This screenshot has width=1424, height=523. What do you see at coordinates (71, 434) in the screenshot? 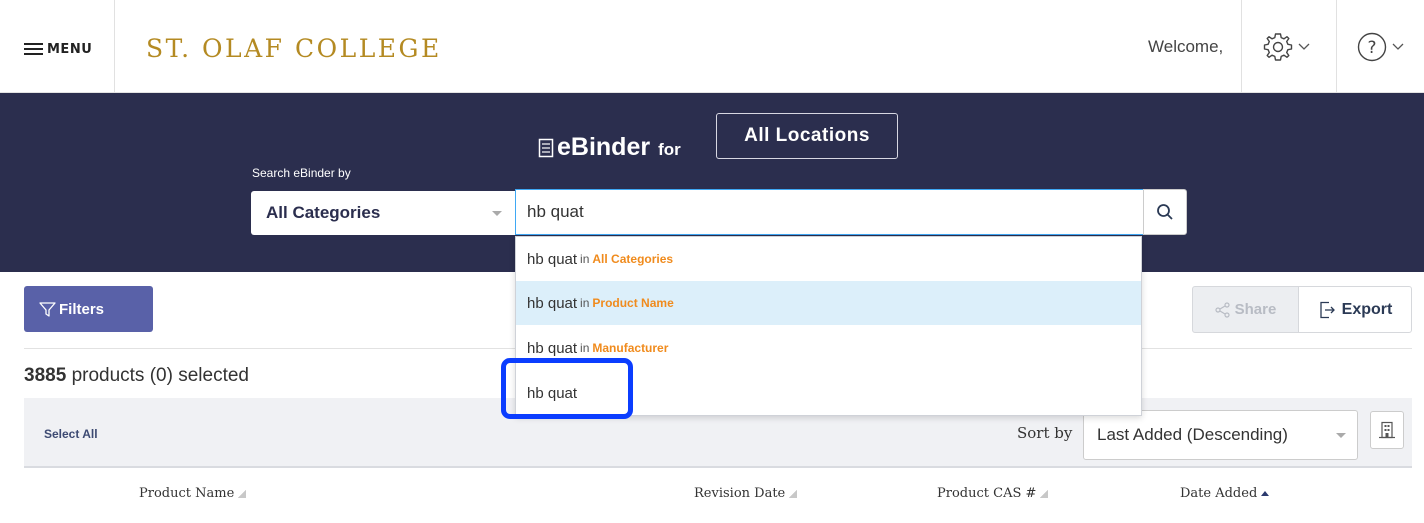
I see `select-all-link: Select All` at bounding box center [71, 434].